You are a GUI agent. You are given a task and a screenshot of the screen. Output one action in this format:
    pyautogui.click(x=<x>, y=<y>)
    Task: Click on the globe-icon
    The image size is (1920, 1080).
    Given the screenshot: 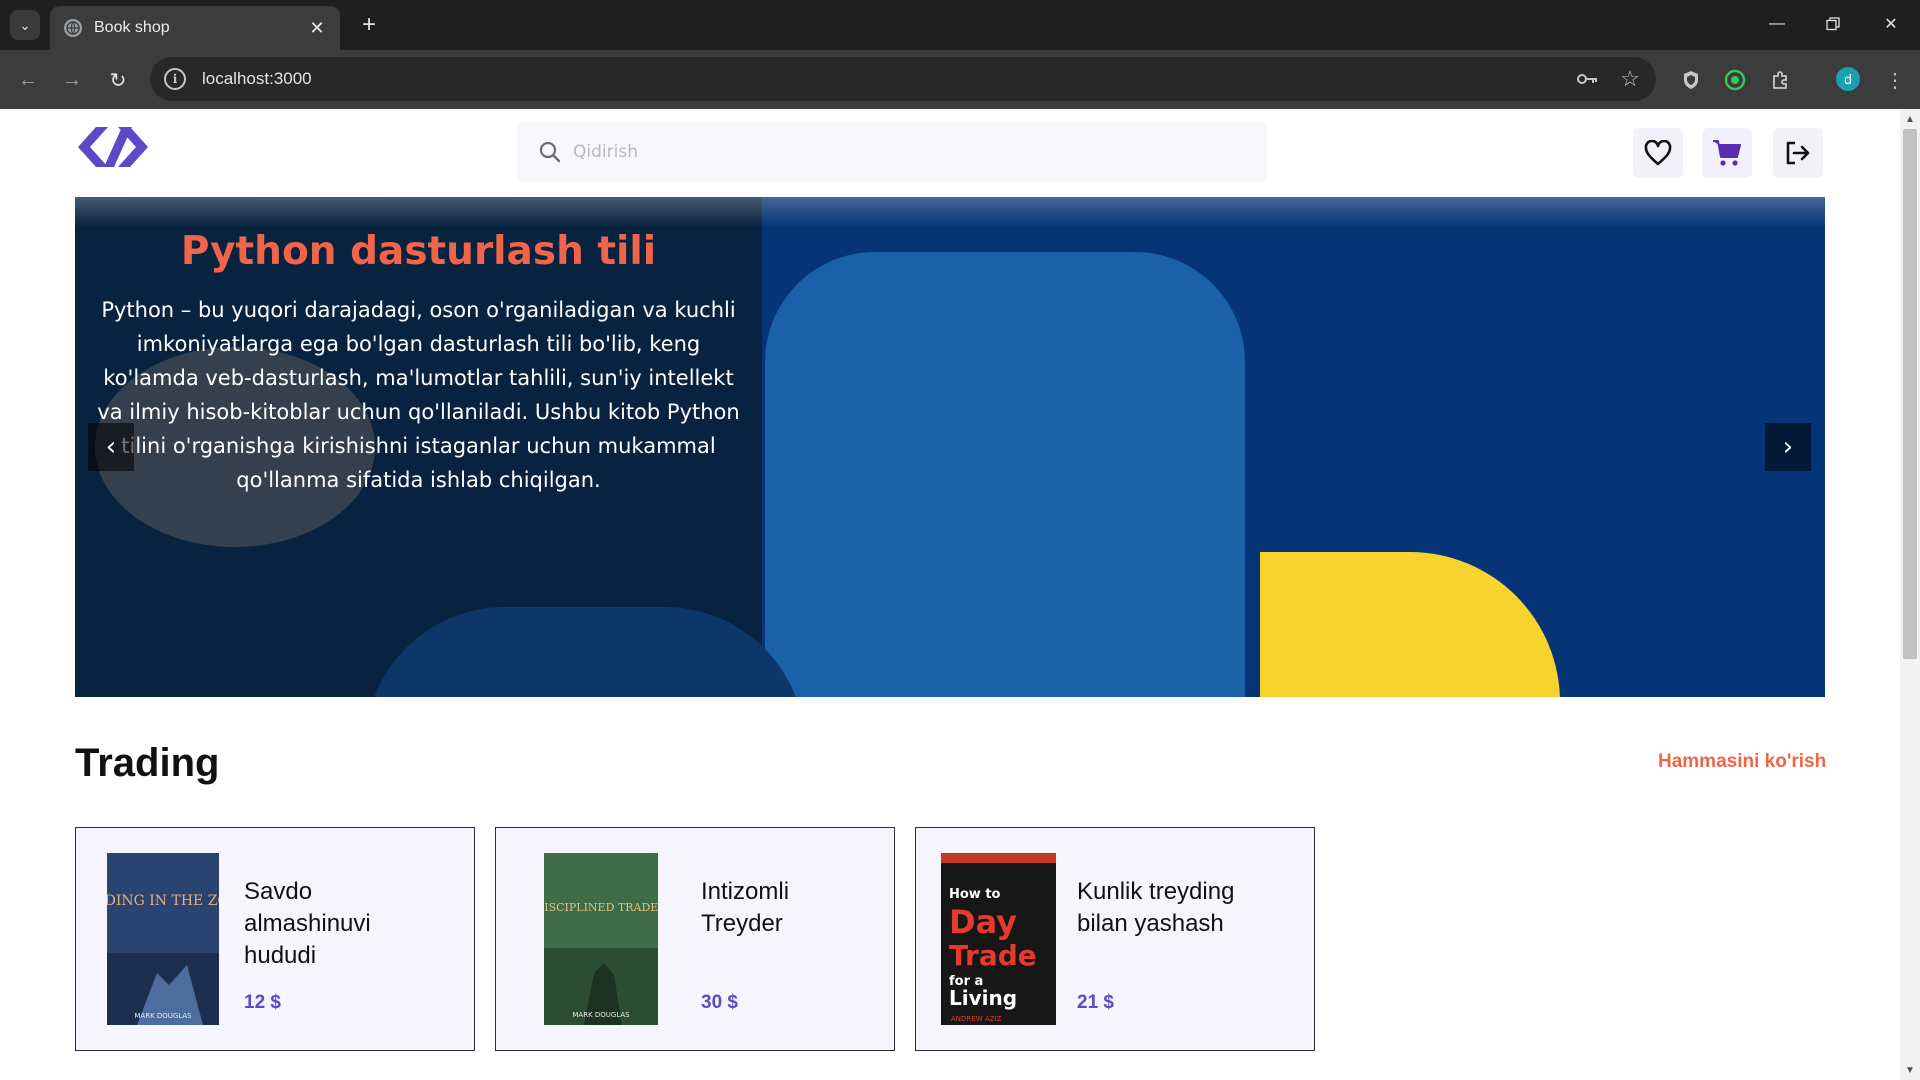 What is the action you would take?
    pyautogui.click(x=73, y=28)
    